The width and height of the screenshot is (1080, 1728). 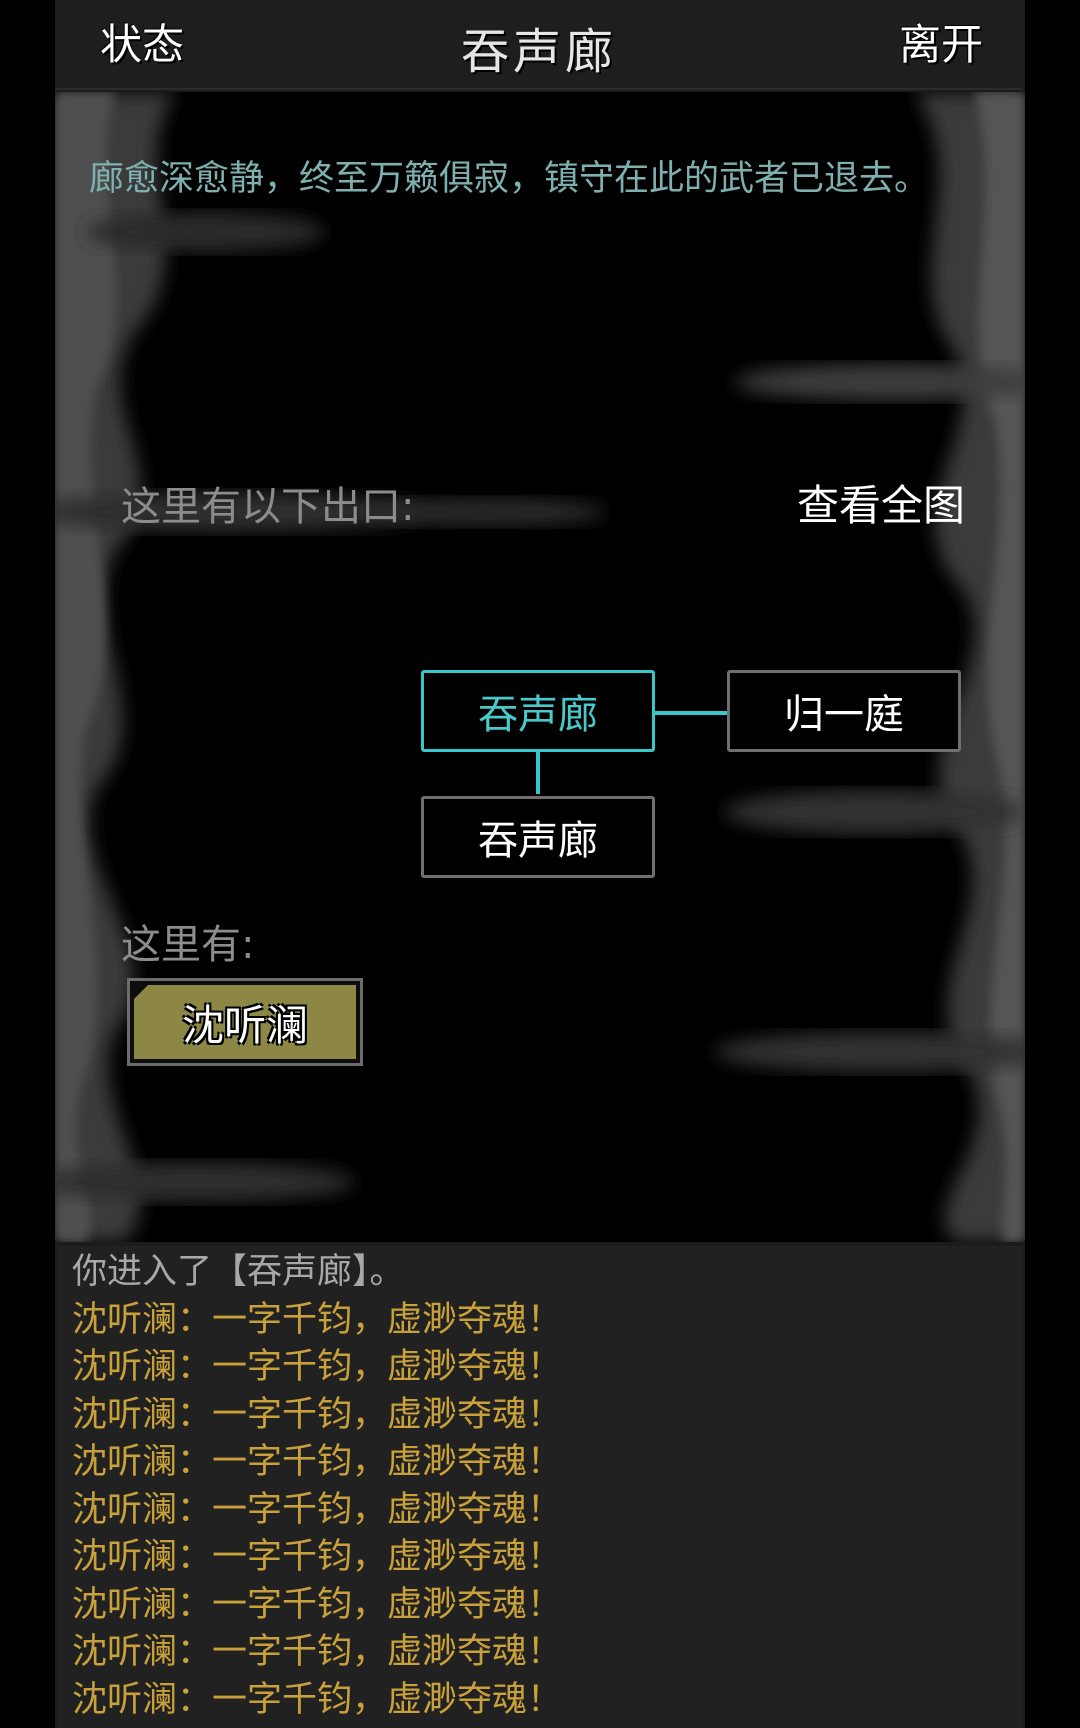 I want to click on map-link-east, so click(x=692, y=713).